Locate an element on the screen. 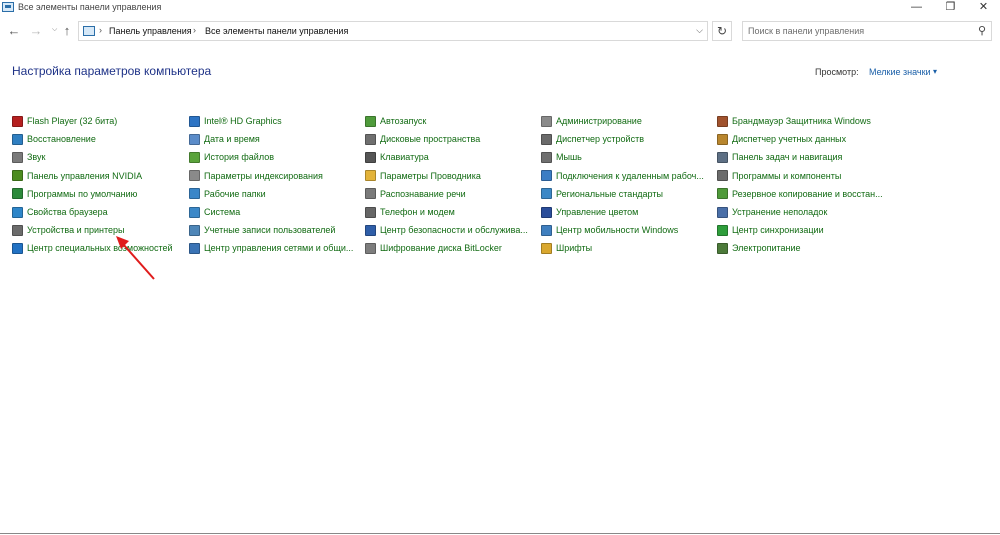 The image size is (1000, 535). arrow-head is located at coordinates (122, 242).